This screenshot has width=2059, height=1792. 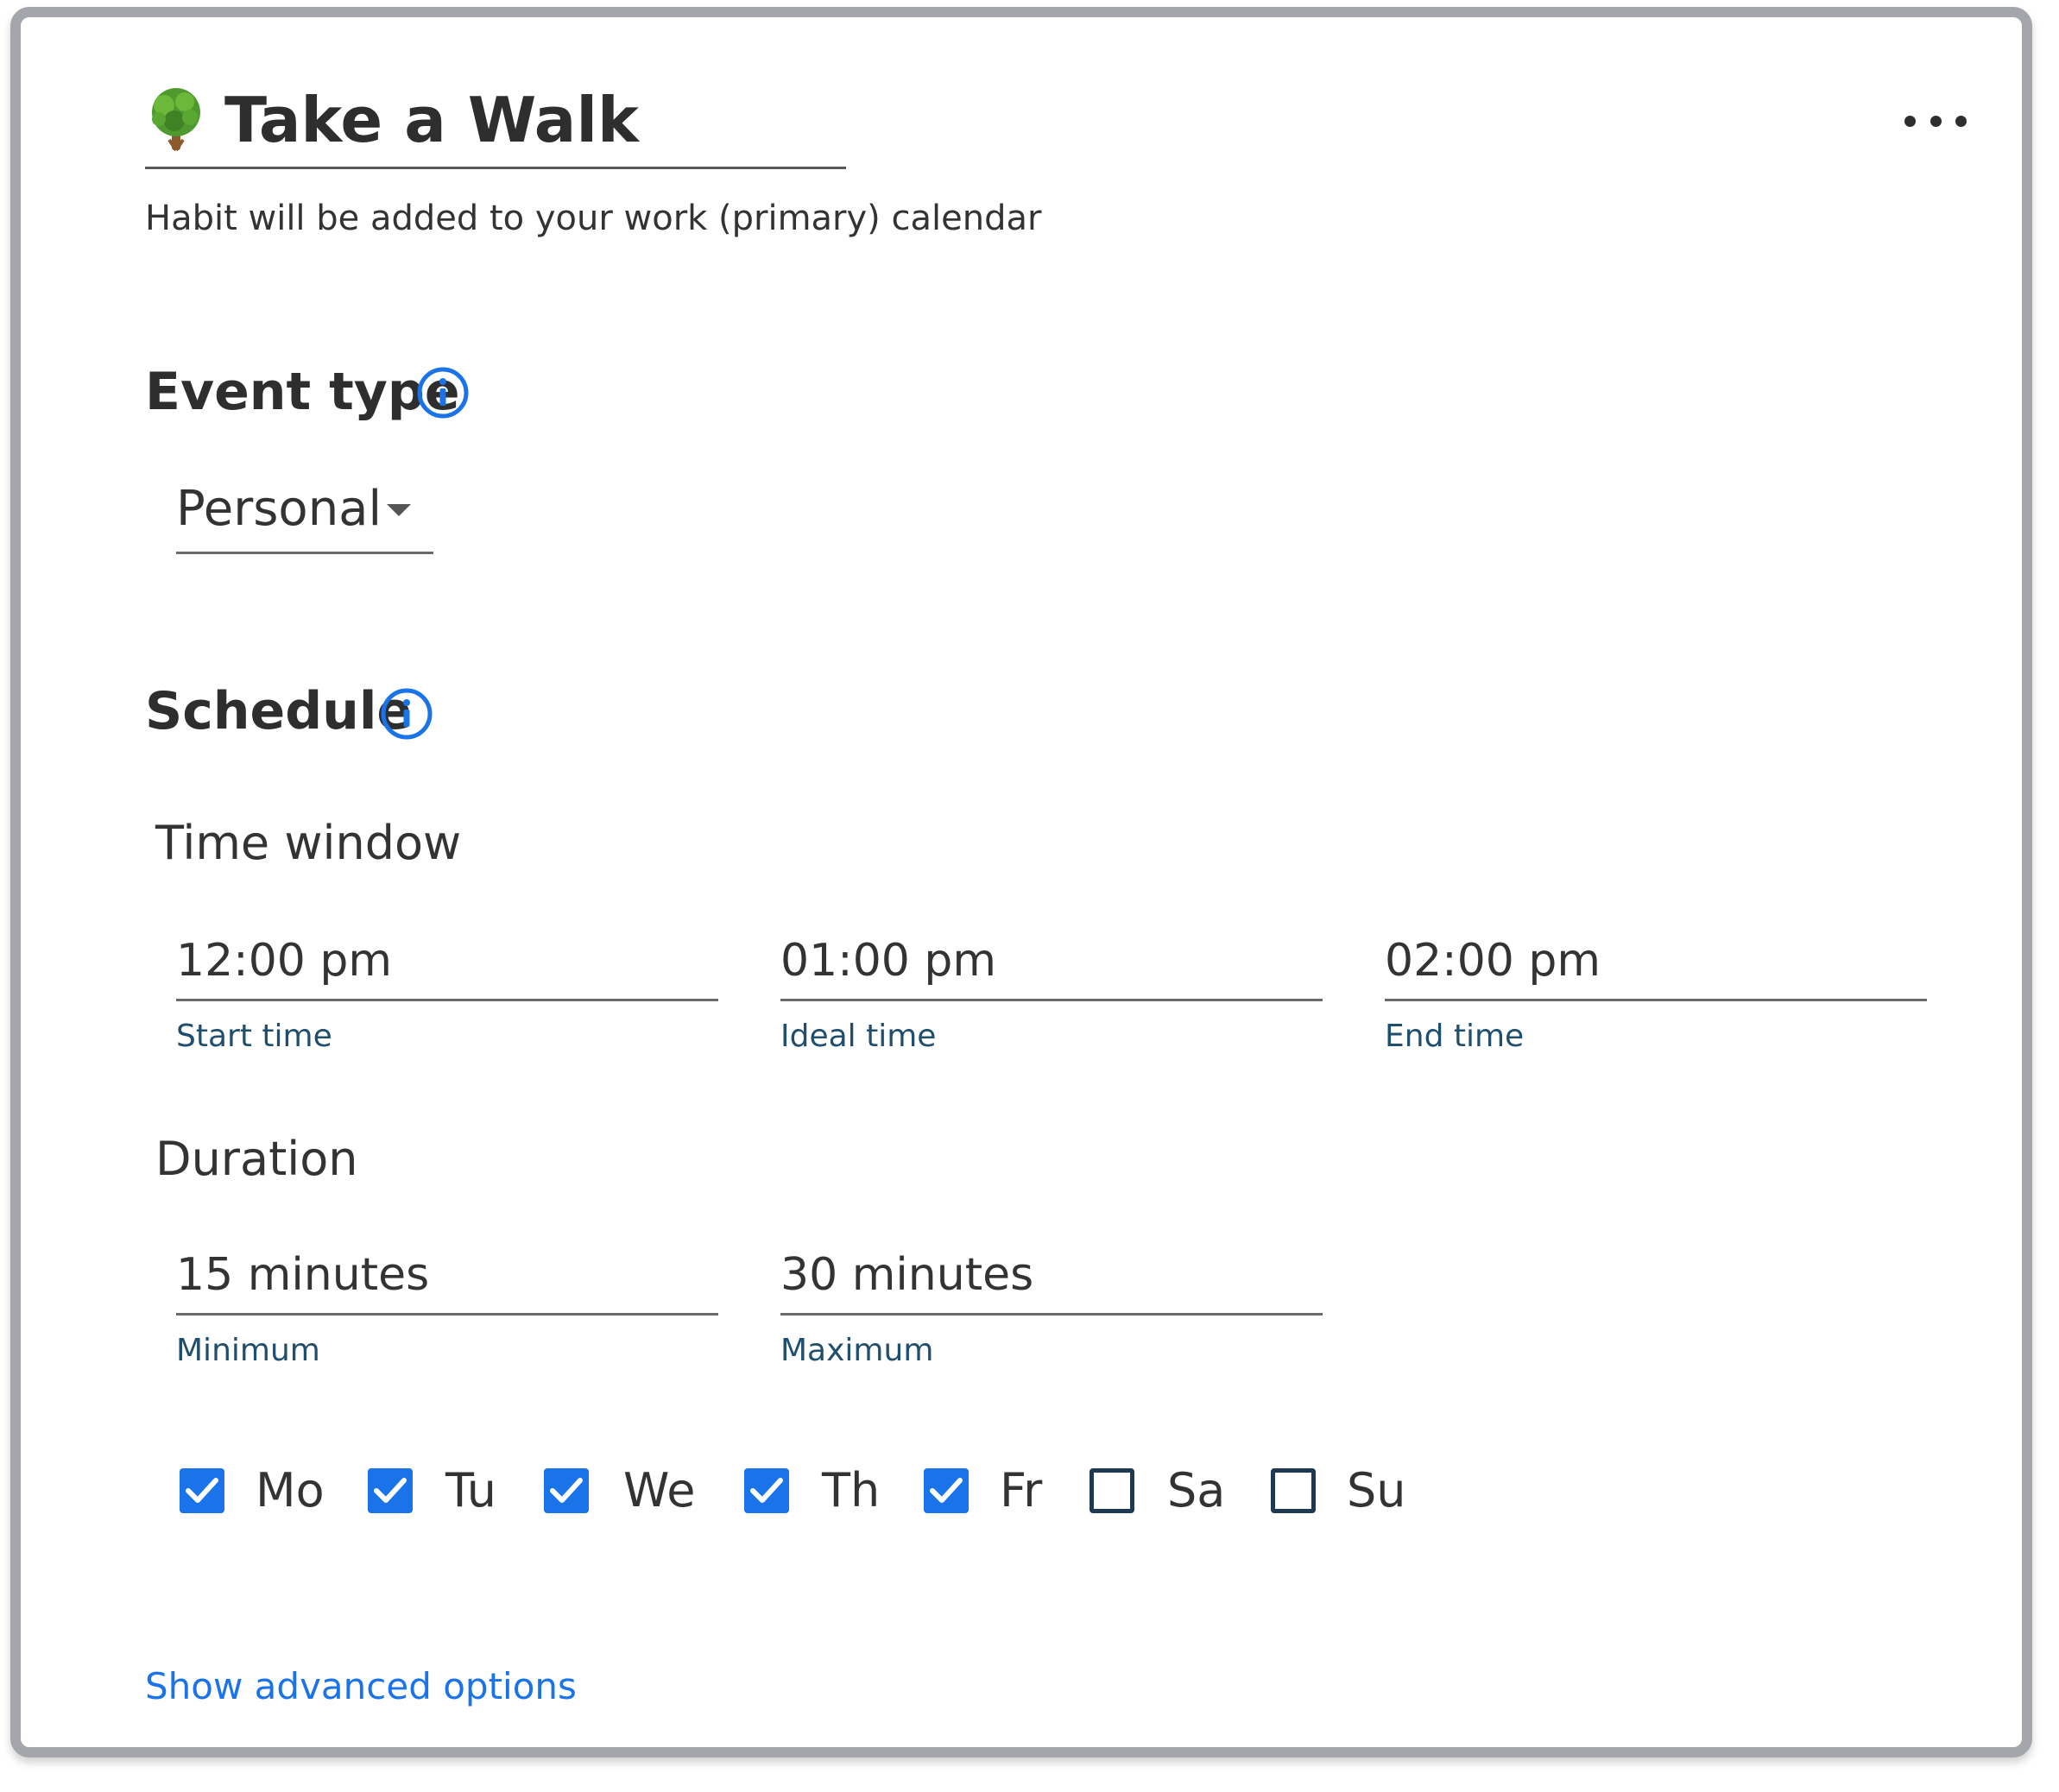 I want to click on habit-title: Take a Walk, so click(x=431, y=120).